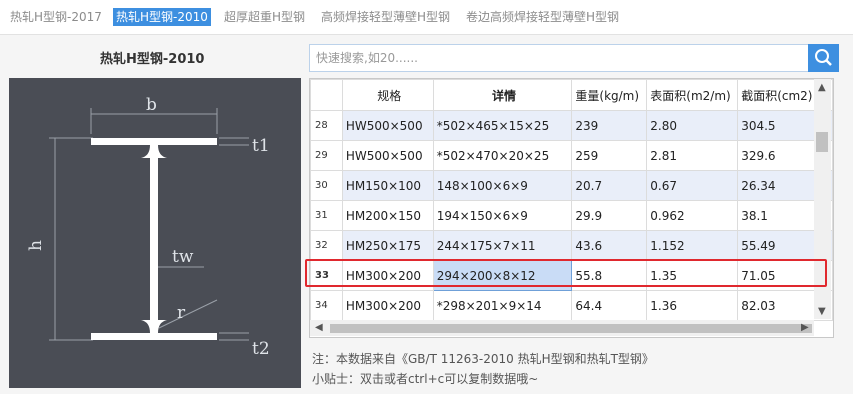  What do you see at coordinates (387, 95) in the screenshot?
I see `header-spec: 规格` at bounding box center [387, 95].